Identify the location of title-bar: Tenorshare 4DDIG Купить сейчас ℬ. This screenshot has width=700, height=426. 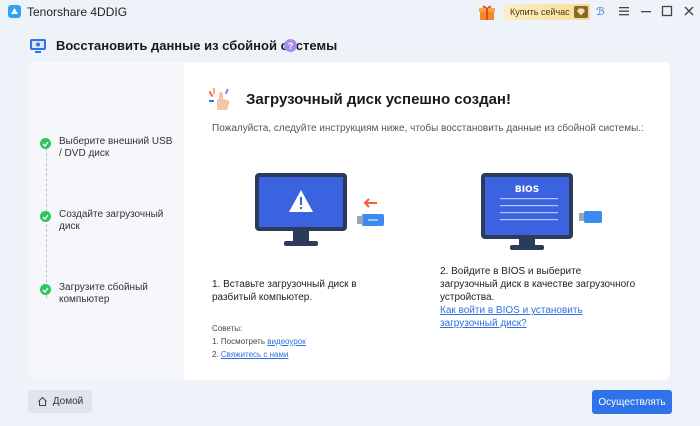
(350, 12).